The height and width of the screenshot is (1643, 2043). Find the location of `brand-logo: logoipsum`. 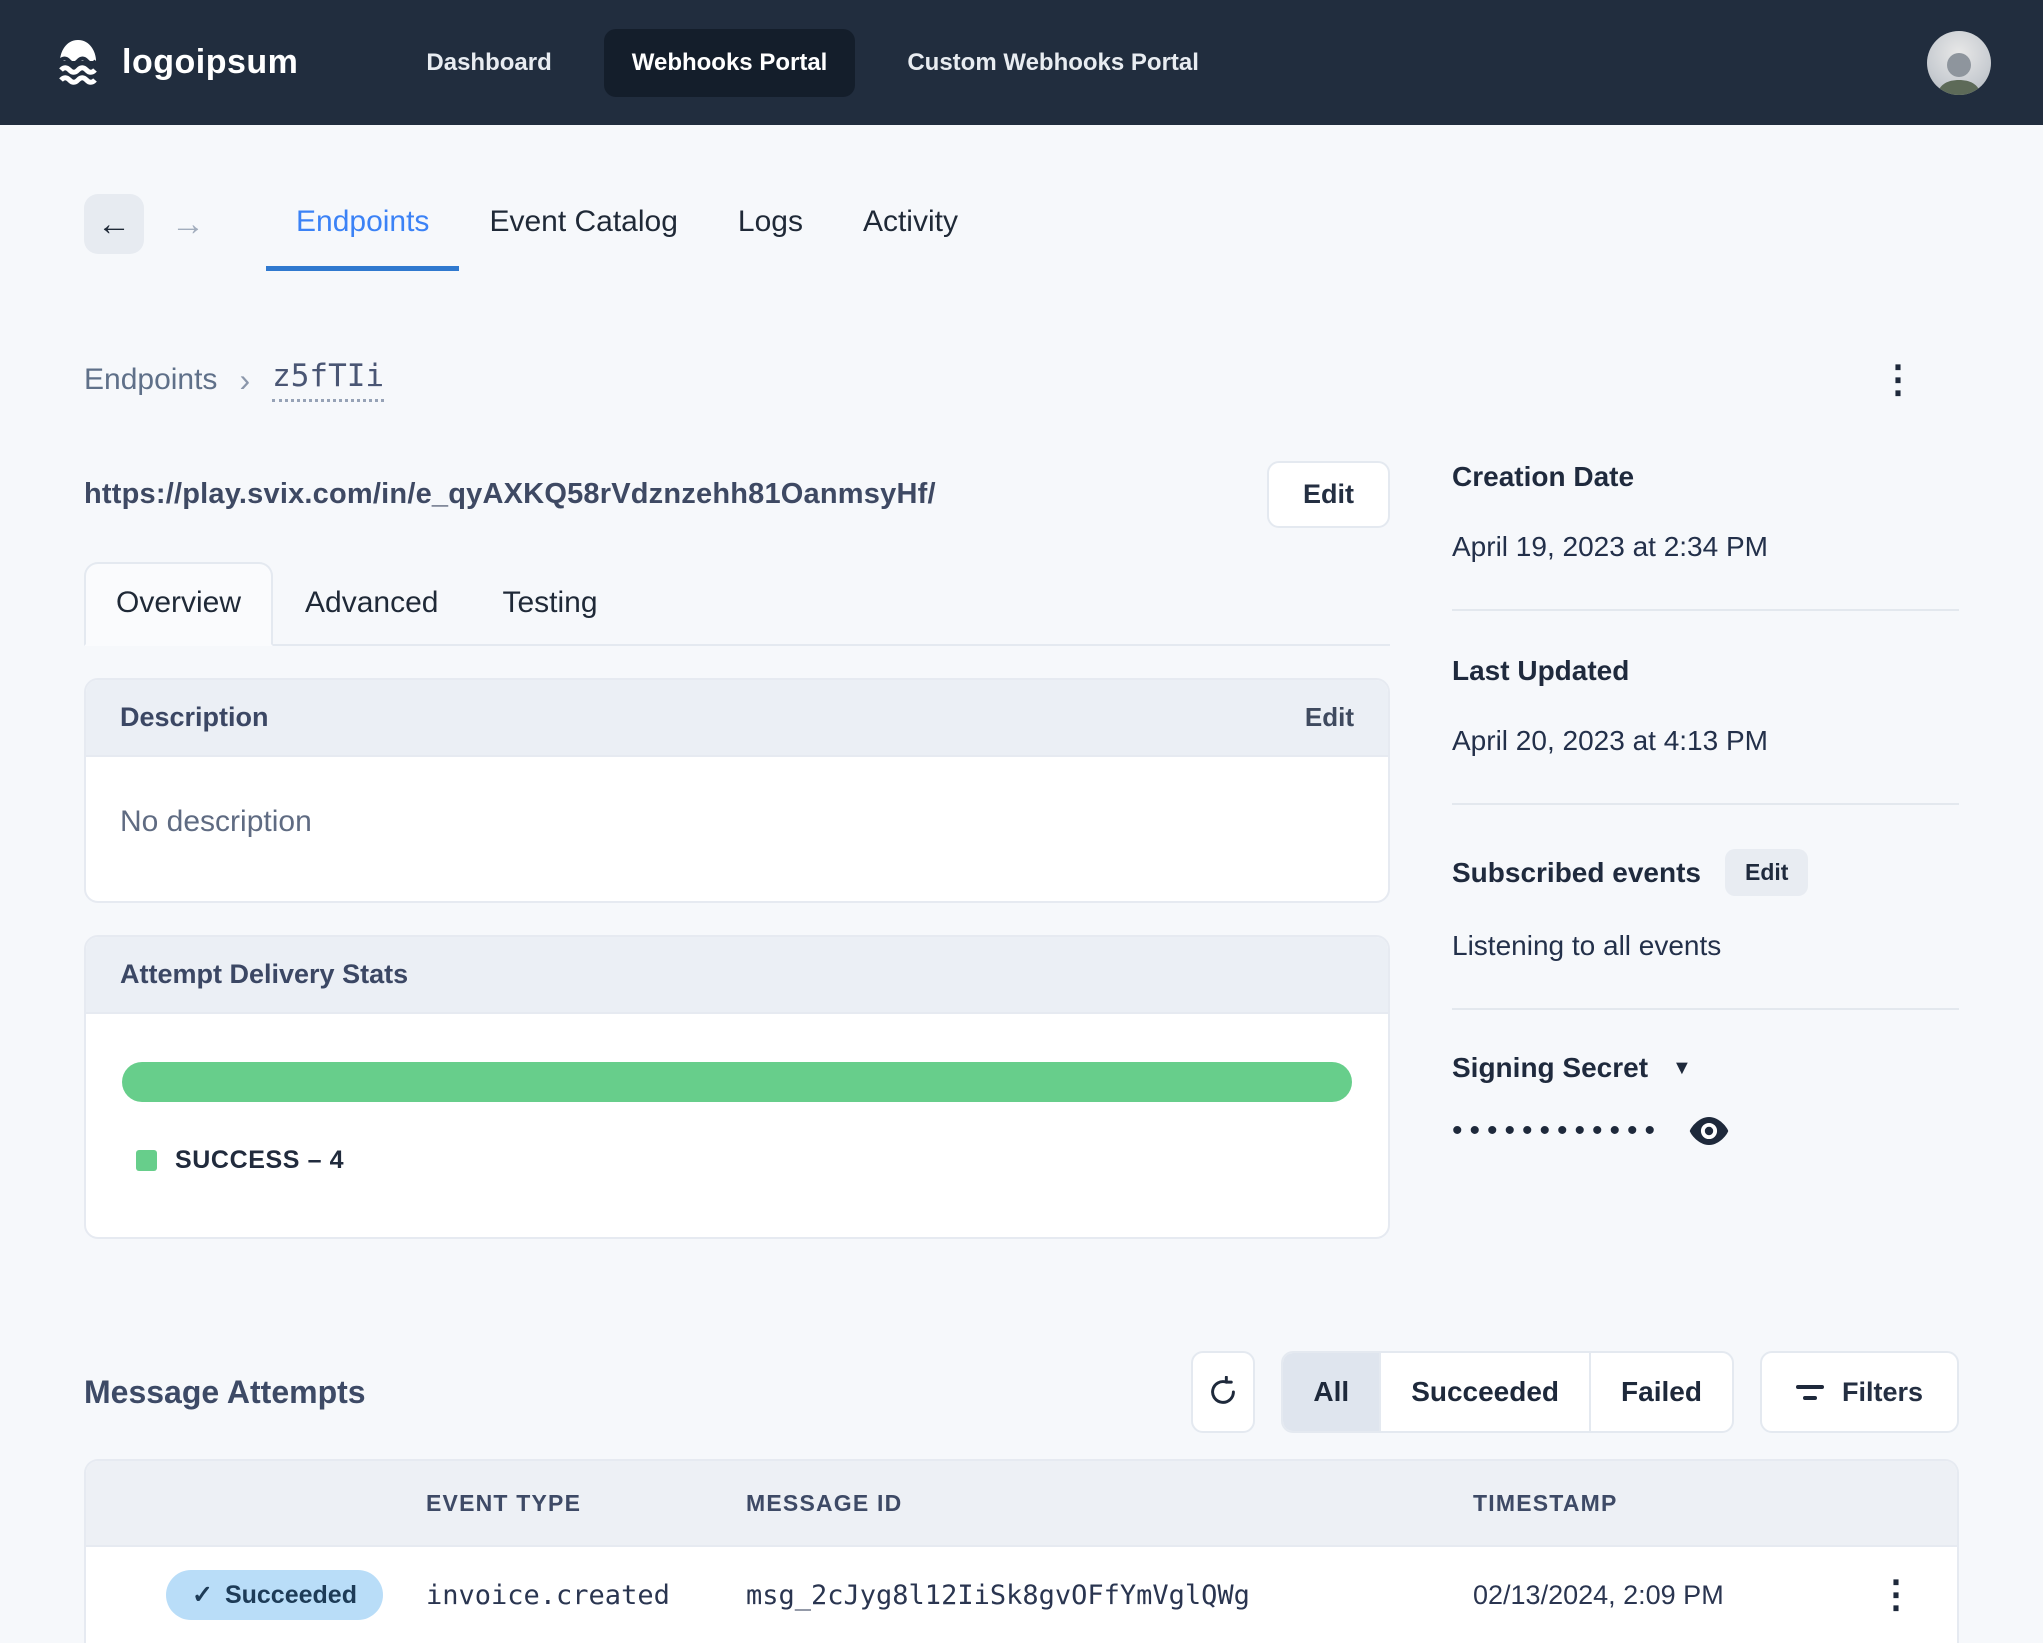

brand-logo: logoipsum is located at coordinates (175, 63).